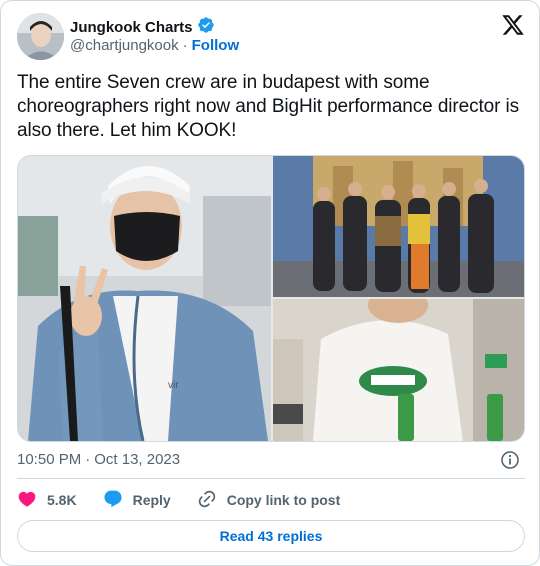 This screenshot has height=566, width=540. I want to click on speech-bubble-icon, so click(113, 500).